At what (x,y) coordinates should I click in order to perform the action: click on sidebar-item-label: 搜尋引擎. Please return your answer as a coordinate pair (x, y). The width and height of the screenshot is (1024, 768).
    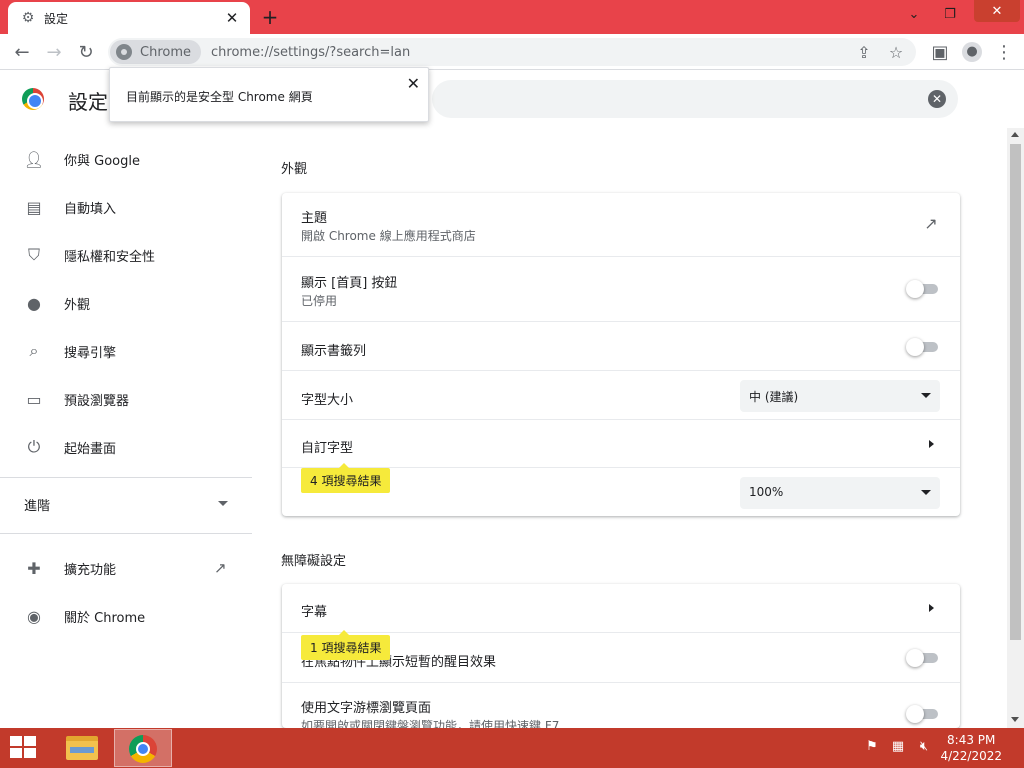
    Looking at the image, I should click on (90, 353).